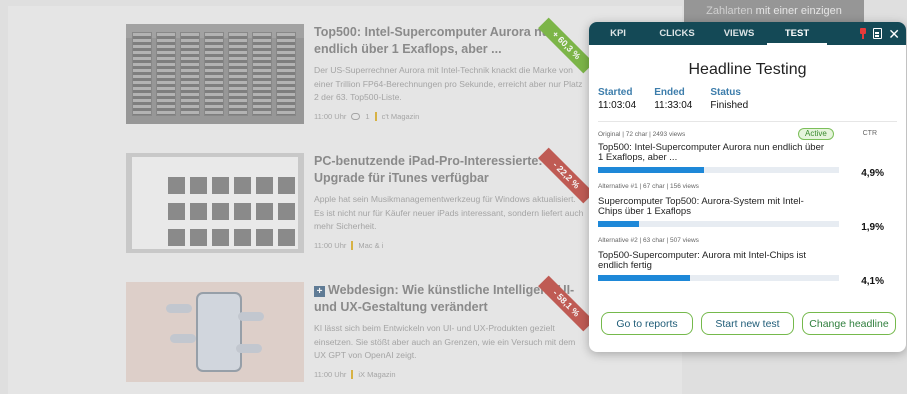 Image resolution: width=907 pixels, height=394 pixels. What do you see at coordinates (356, 116) in the screenshot?
I see `comment-icon` at bounding box center [356, 116].